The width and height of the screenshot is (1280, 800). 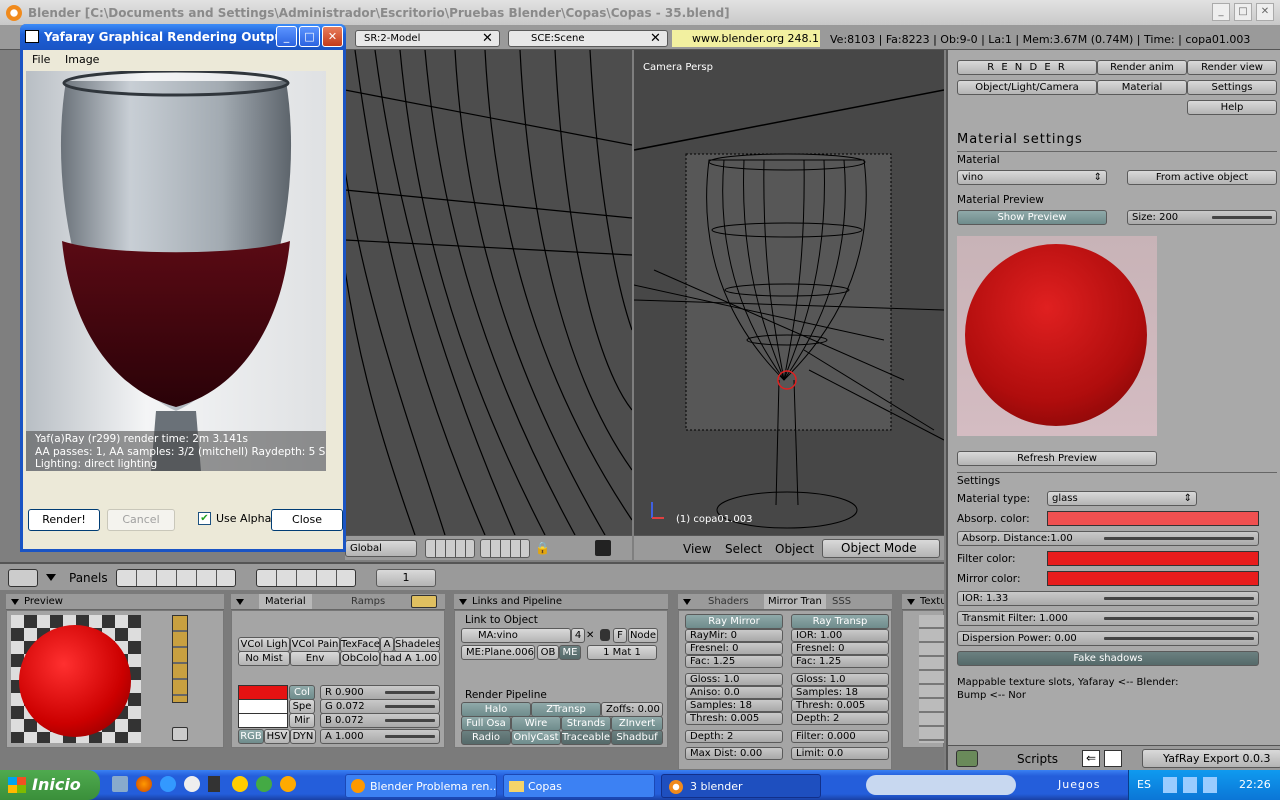 What do you see at coordinates (578, 635) in the screenshot?
I see `ma-users-field: 4` at bounding box center [578, 635].